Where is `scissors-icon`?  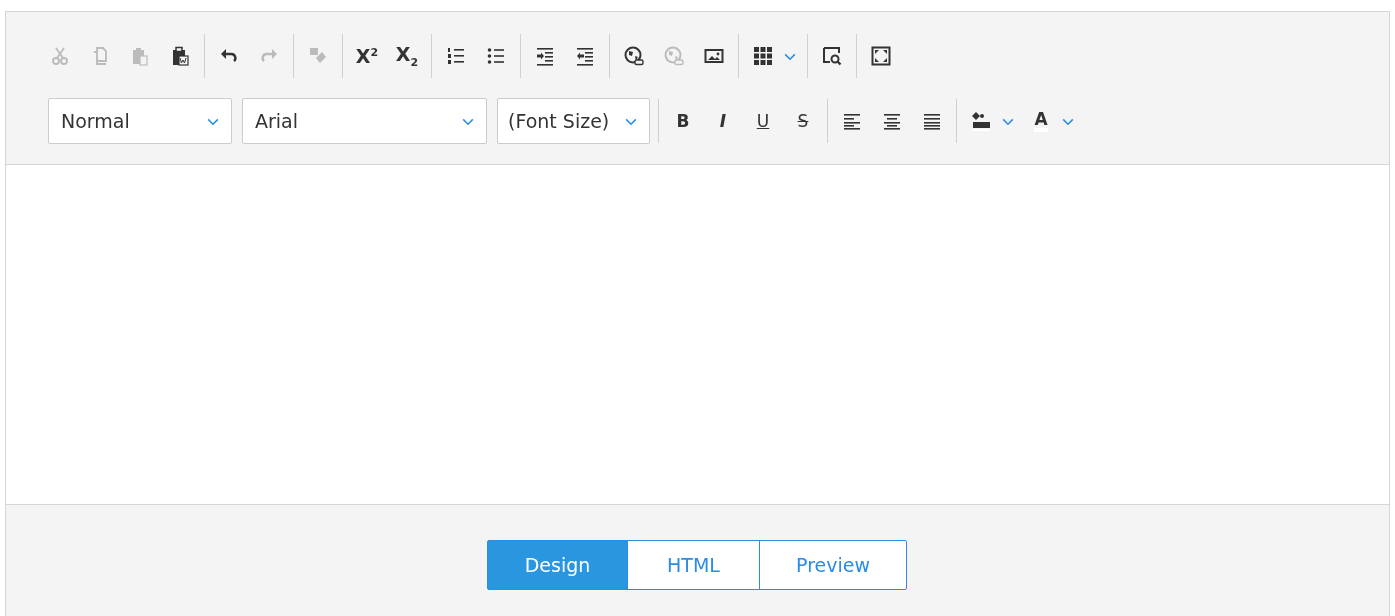
scissors-icon is located at coordinates (60, 56).